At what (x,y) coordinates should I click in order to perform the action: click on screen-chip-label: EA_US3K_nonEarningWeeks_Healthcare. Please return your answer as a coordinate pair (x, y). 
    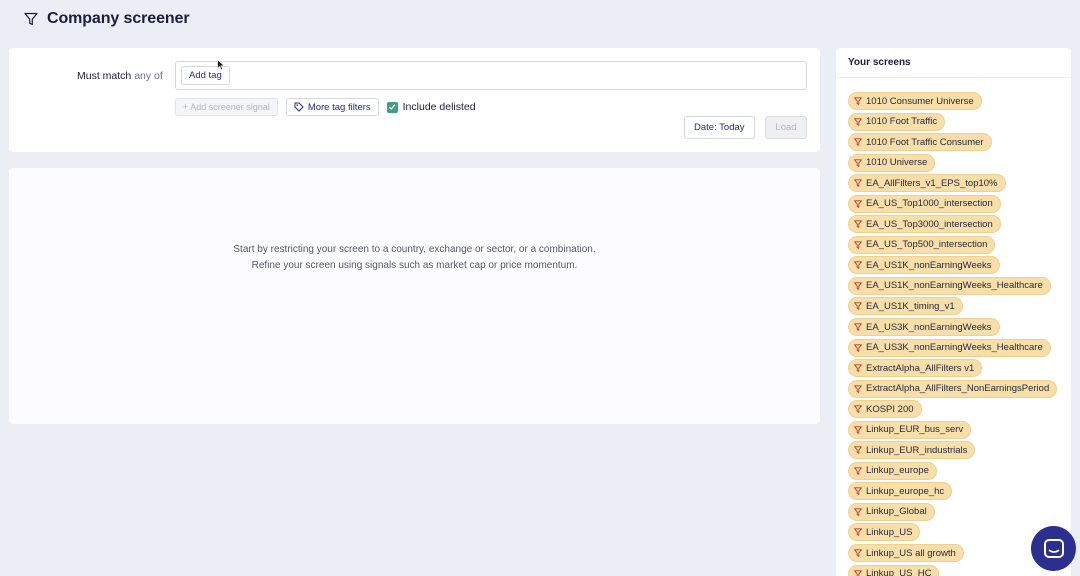
    Looking at the image, I should click on (954, 348).